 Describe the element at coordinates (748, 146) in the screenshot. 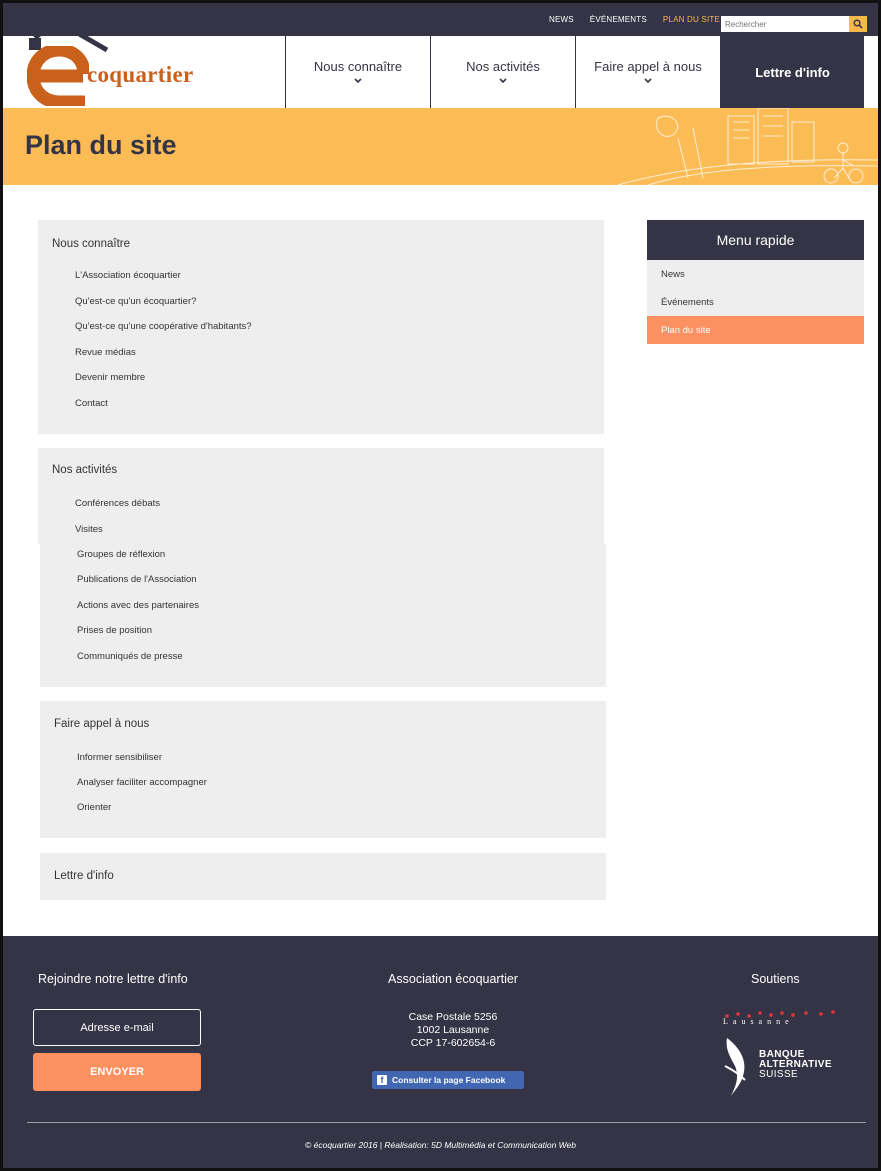

I see `city-sketch-illustration` at that location.